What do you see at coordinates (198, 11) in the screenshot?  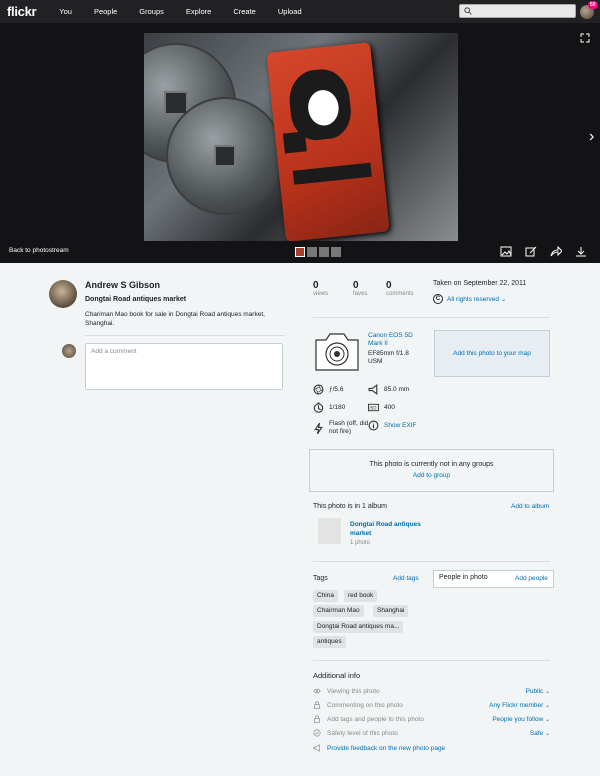 I see `nav-link-explore: Explore` at bounding box center [198, 11].